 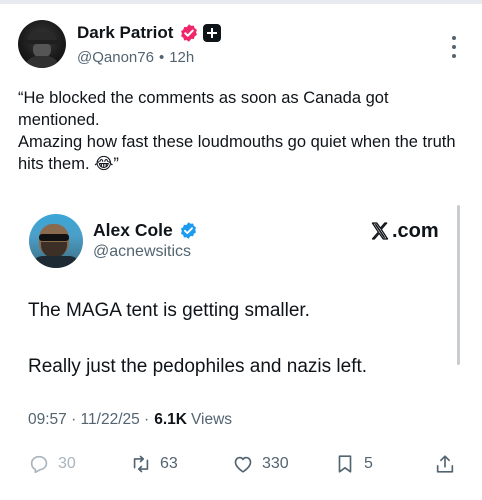 What do you see at coordinates (56, 241) in the screenshot?
I see `quoted-author-avatar` at bounding box center [56, 241].